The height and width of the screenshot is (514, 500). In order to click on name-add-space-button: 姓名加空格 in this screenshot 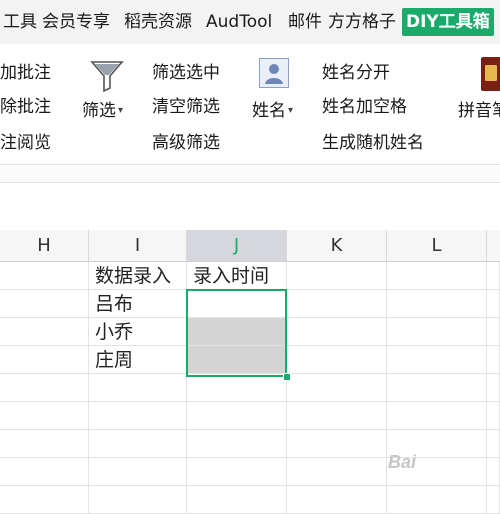, I will do `click(364, 107)`.